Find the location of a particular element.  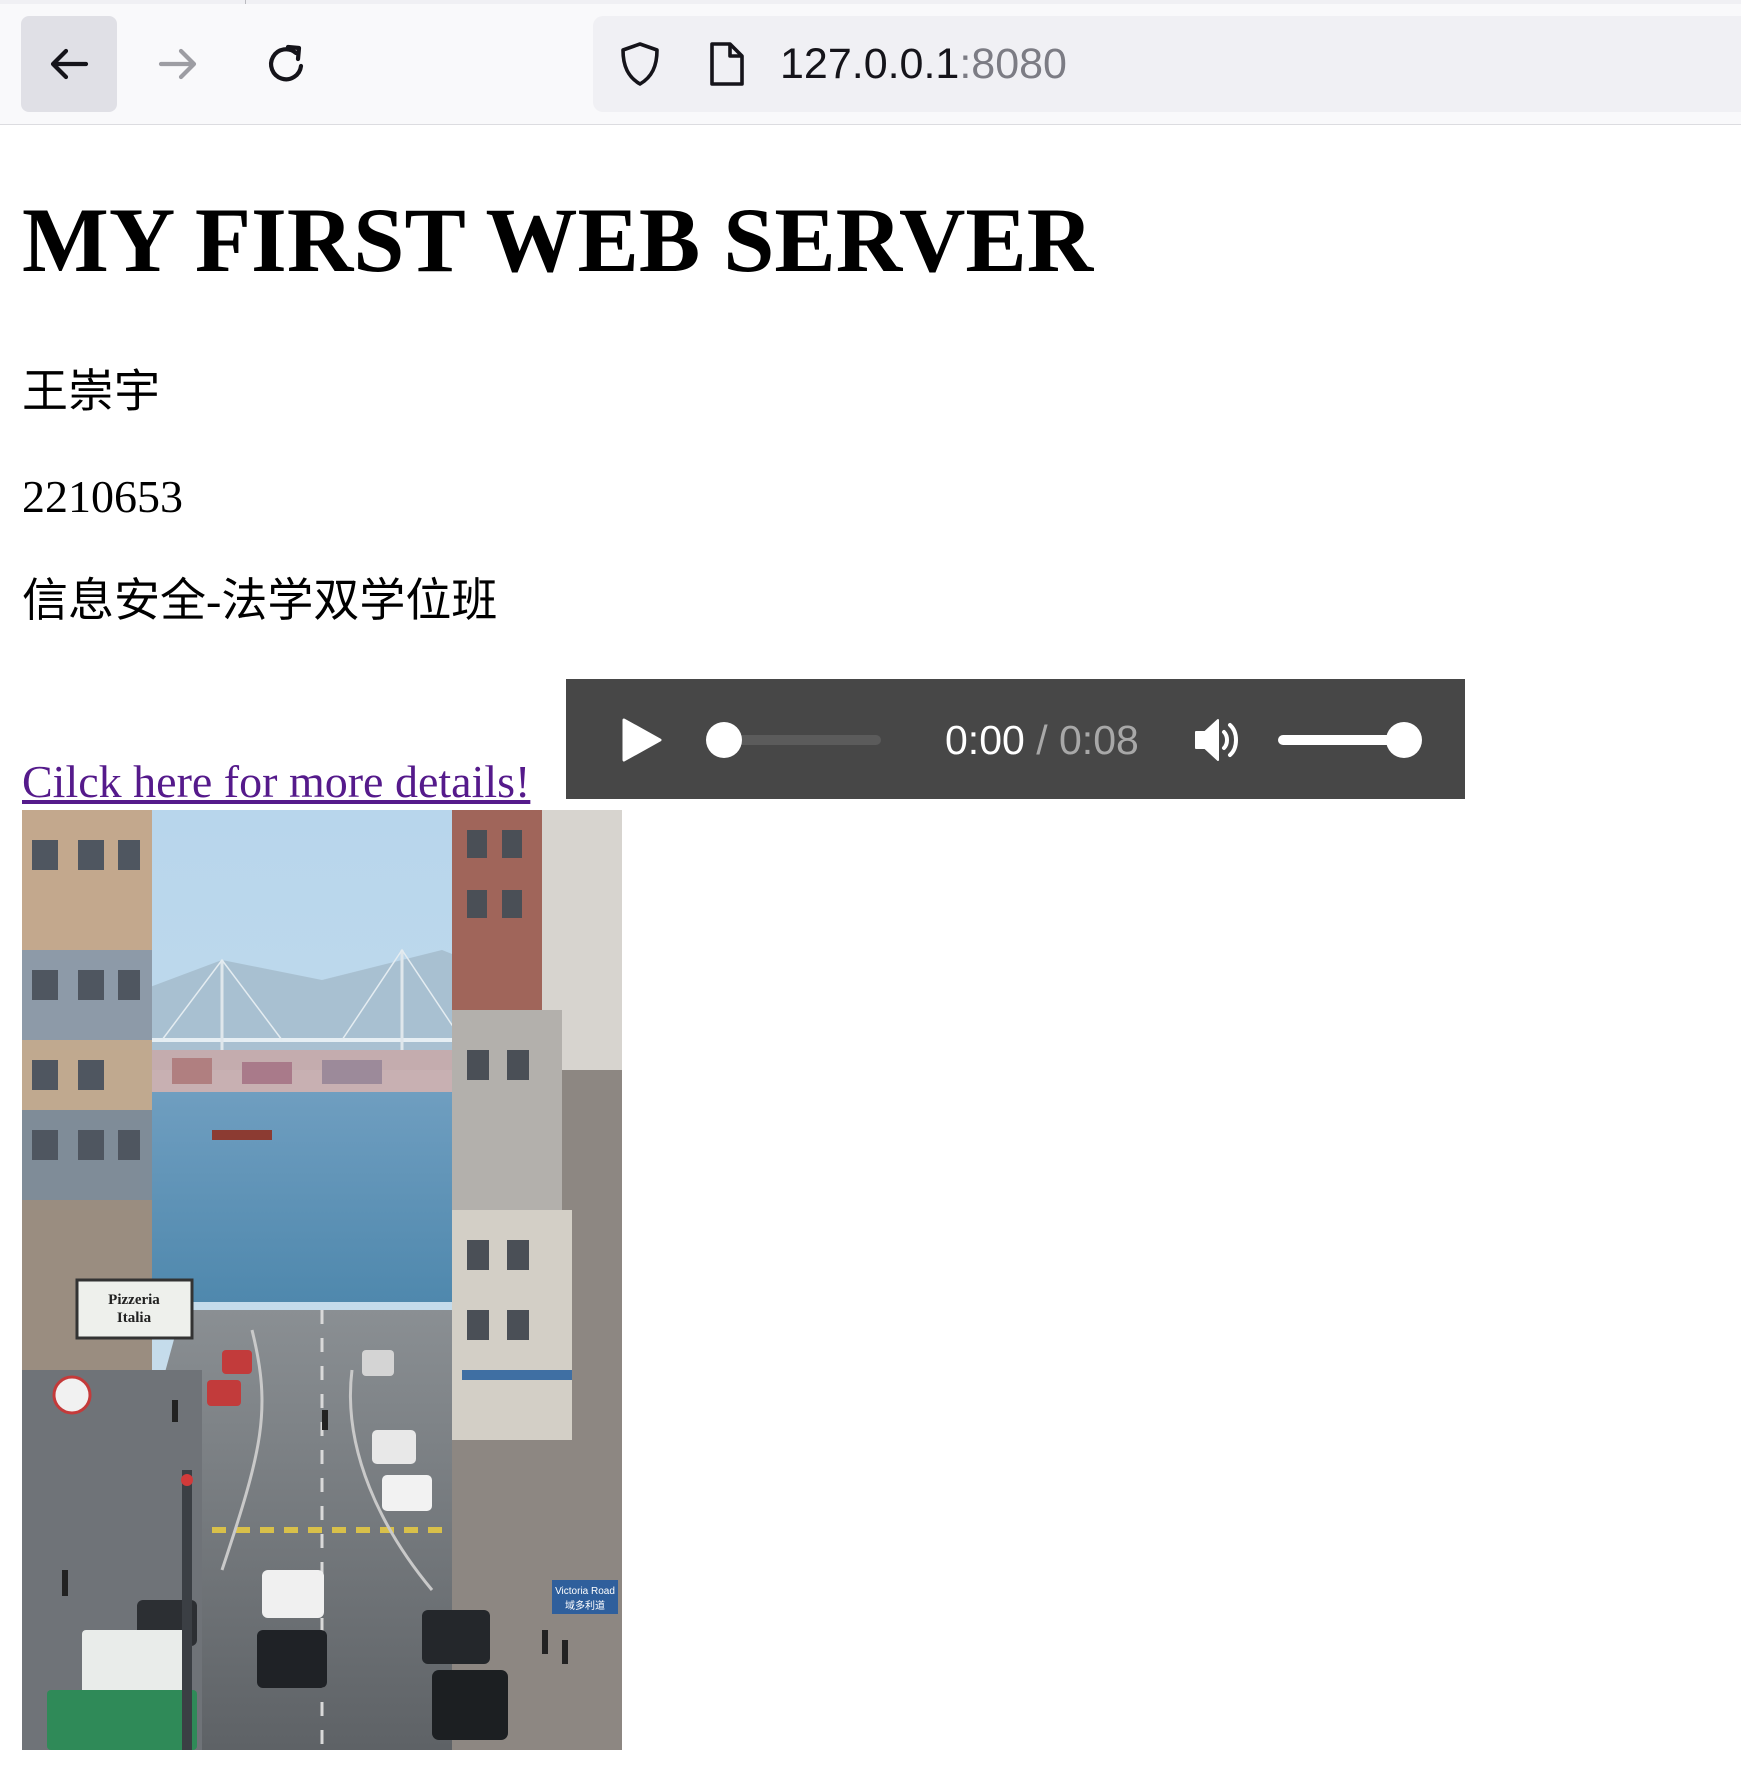

browser-toolbar: 127.0.0.1:8080 is located at coordinates (870, 62).